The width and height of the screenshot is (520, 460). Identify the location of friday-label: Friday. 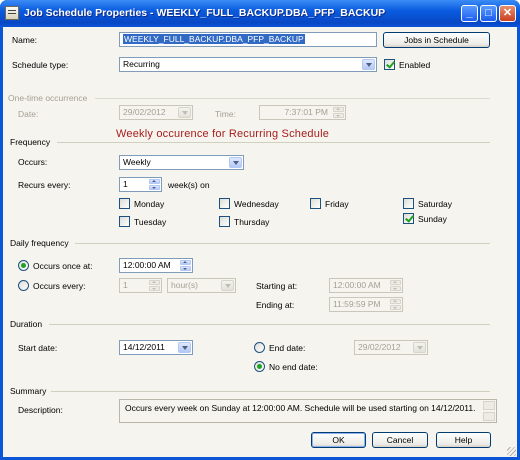
(337, 204).